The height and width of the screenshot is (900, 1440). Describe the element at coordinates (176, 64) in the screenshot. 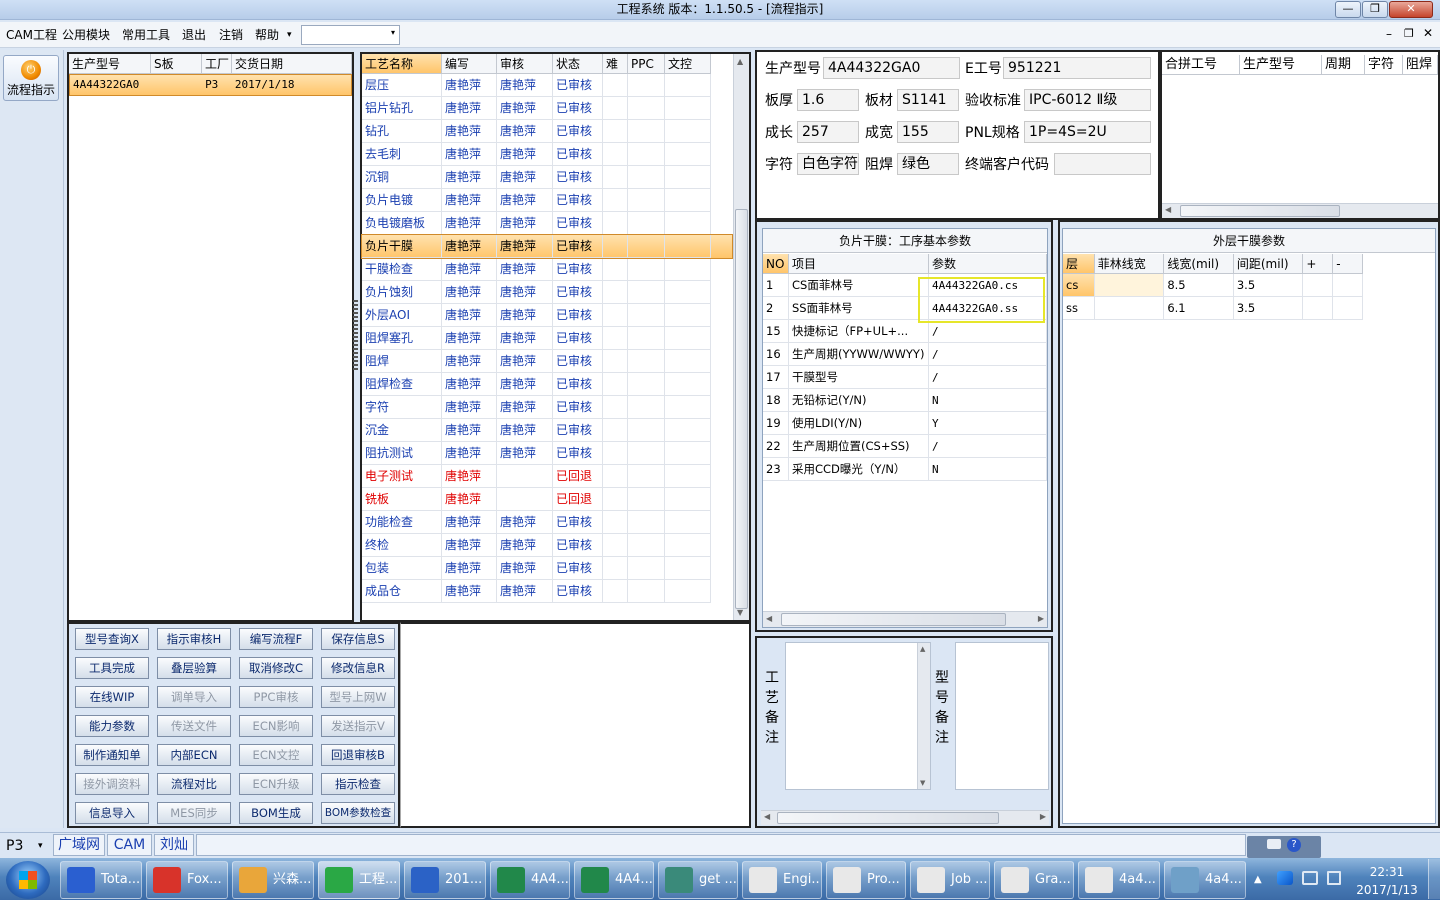

I see `column-header: S板` at that location.